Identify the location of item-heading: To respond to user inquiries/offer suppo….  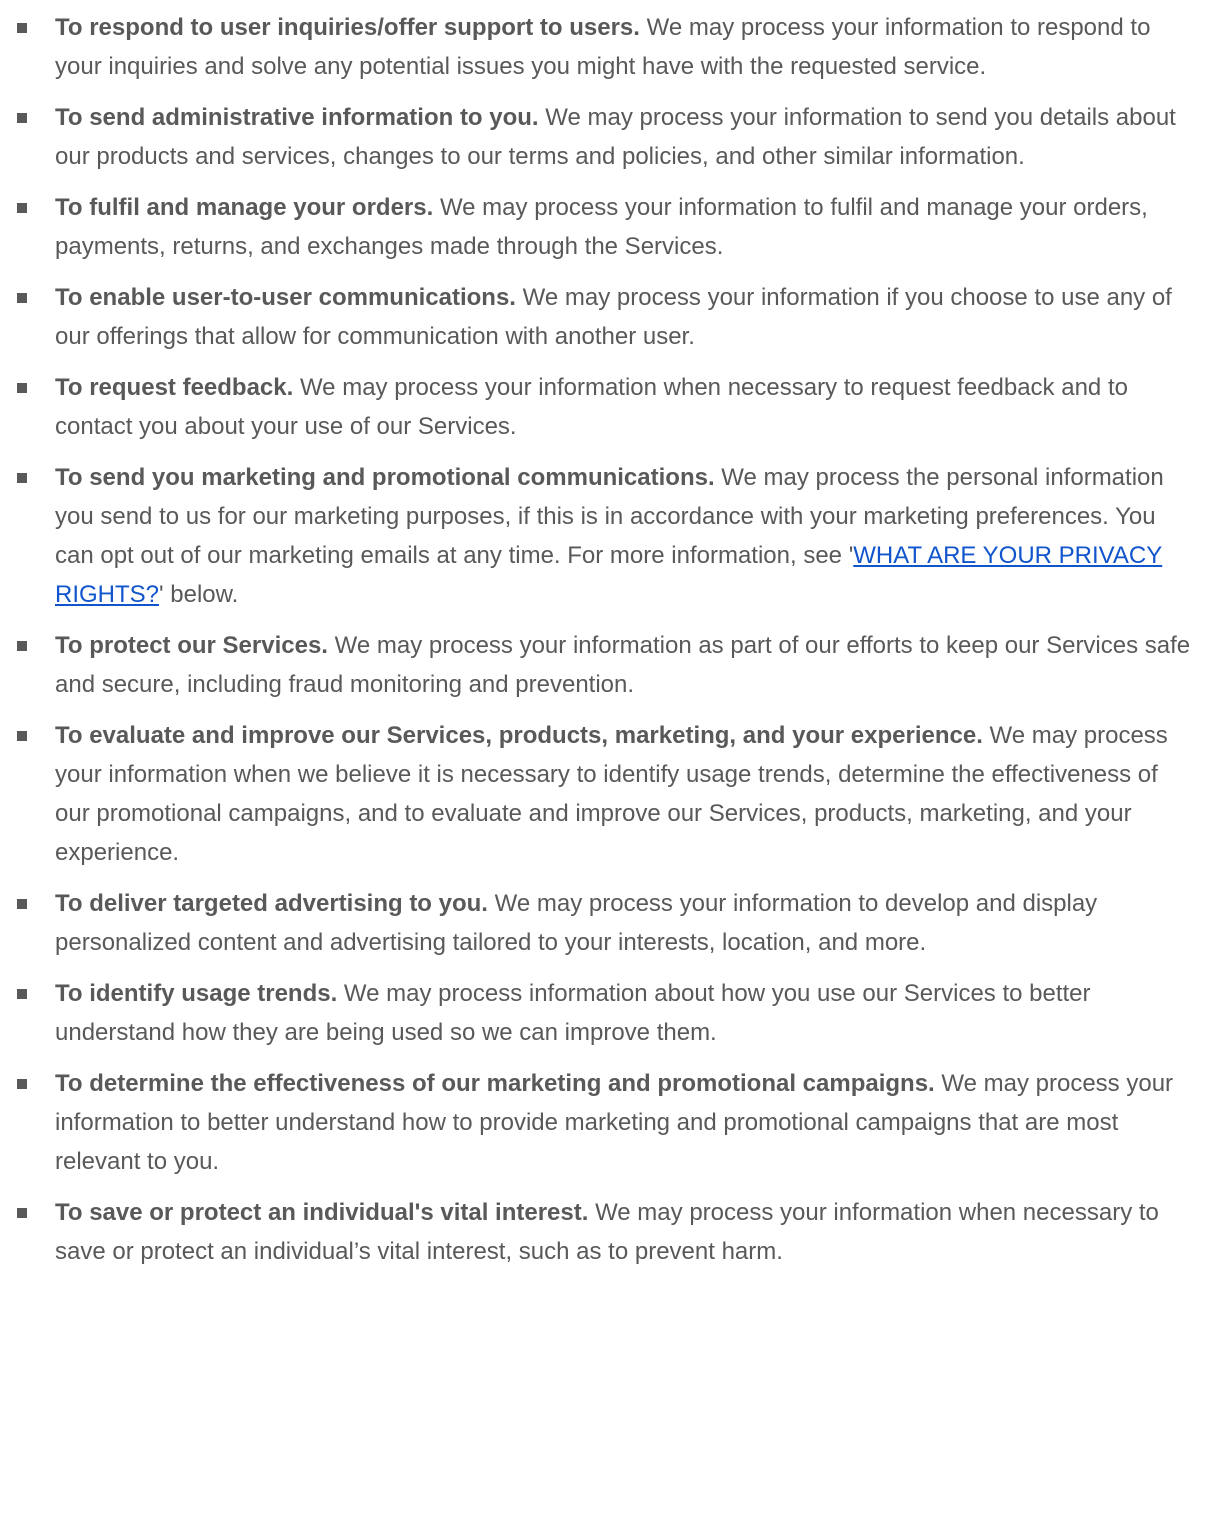
(347, 27).